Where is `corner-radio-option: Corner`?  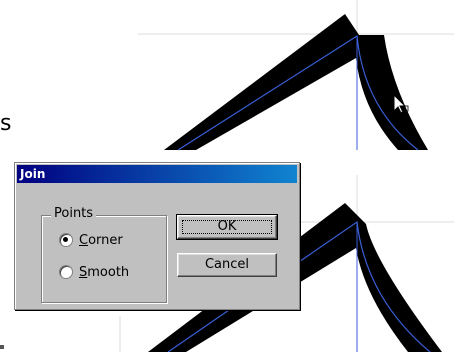 corner-radio-option: Corner is located at coordinates (91, 240).